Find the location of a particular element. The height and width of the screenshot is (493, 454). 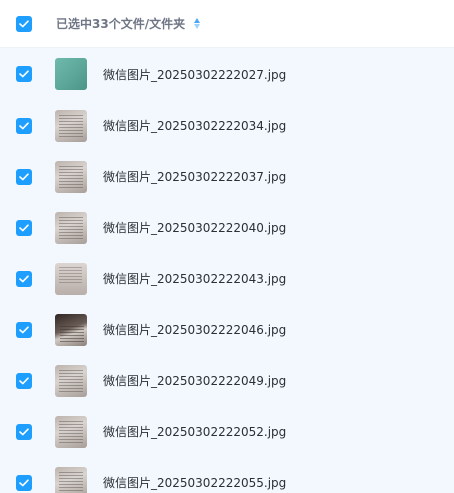

file-row: 微信图片_20250302222052.jpg is located at coordinates (227, 431).